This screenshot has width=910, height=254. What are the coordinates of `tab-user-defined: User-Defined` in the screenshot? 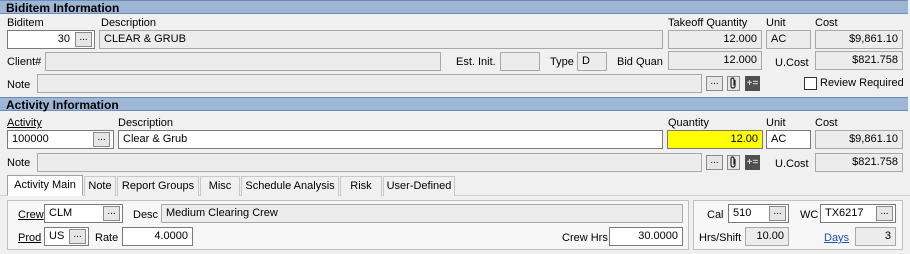 It's located at (419, 186).